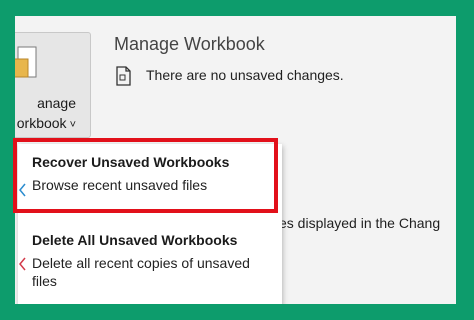 Image resolution: width=474 pixels, height=320 pixels. Describe the element at coordinates (245, 75) in the screenshot. I see `status-text: There are no unsaved changes.` at that location.